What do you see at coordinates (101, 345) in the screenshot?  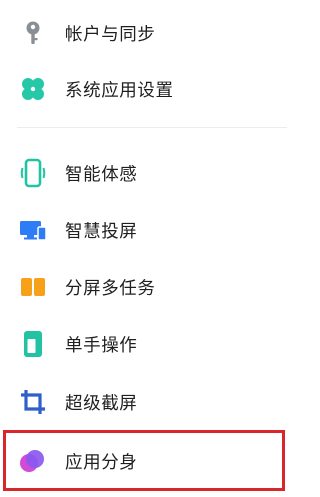 I see `settings-item-label: 单手操作` at bounding box center [101, 345].